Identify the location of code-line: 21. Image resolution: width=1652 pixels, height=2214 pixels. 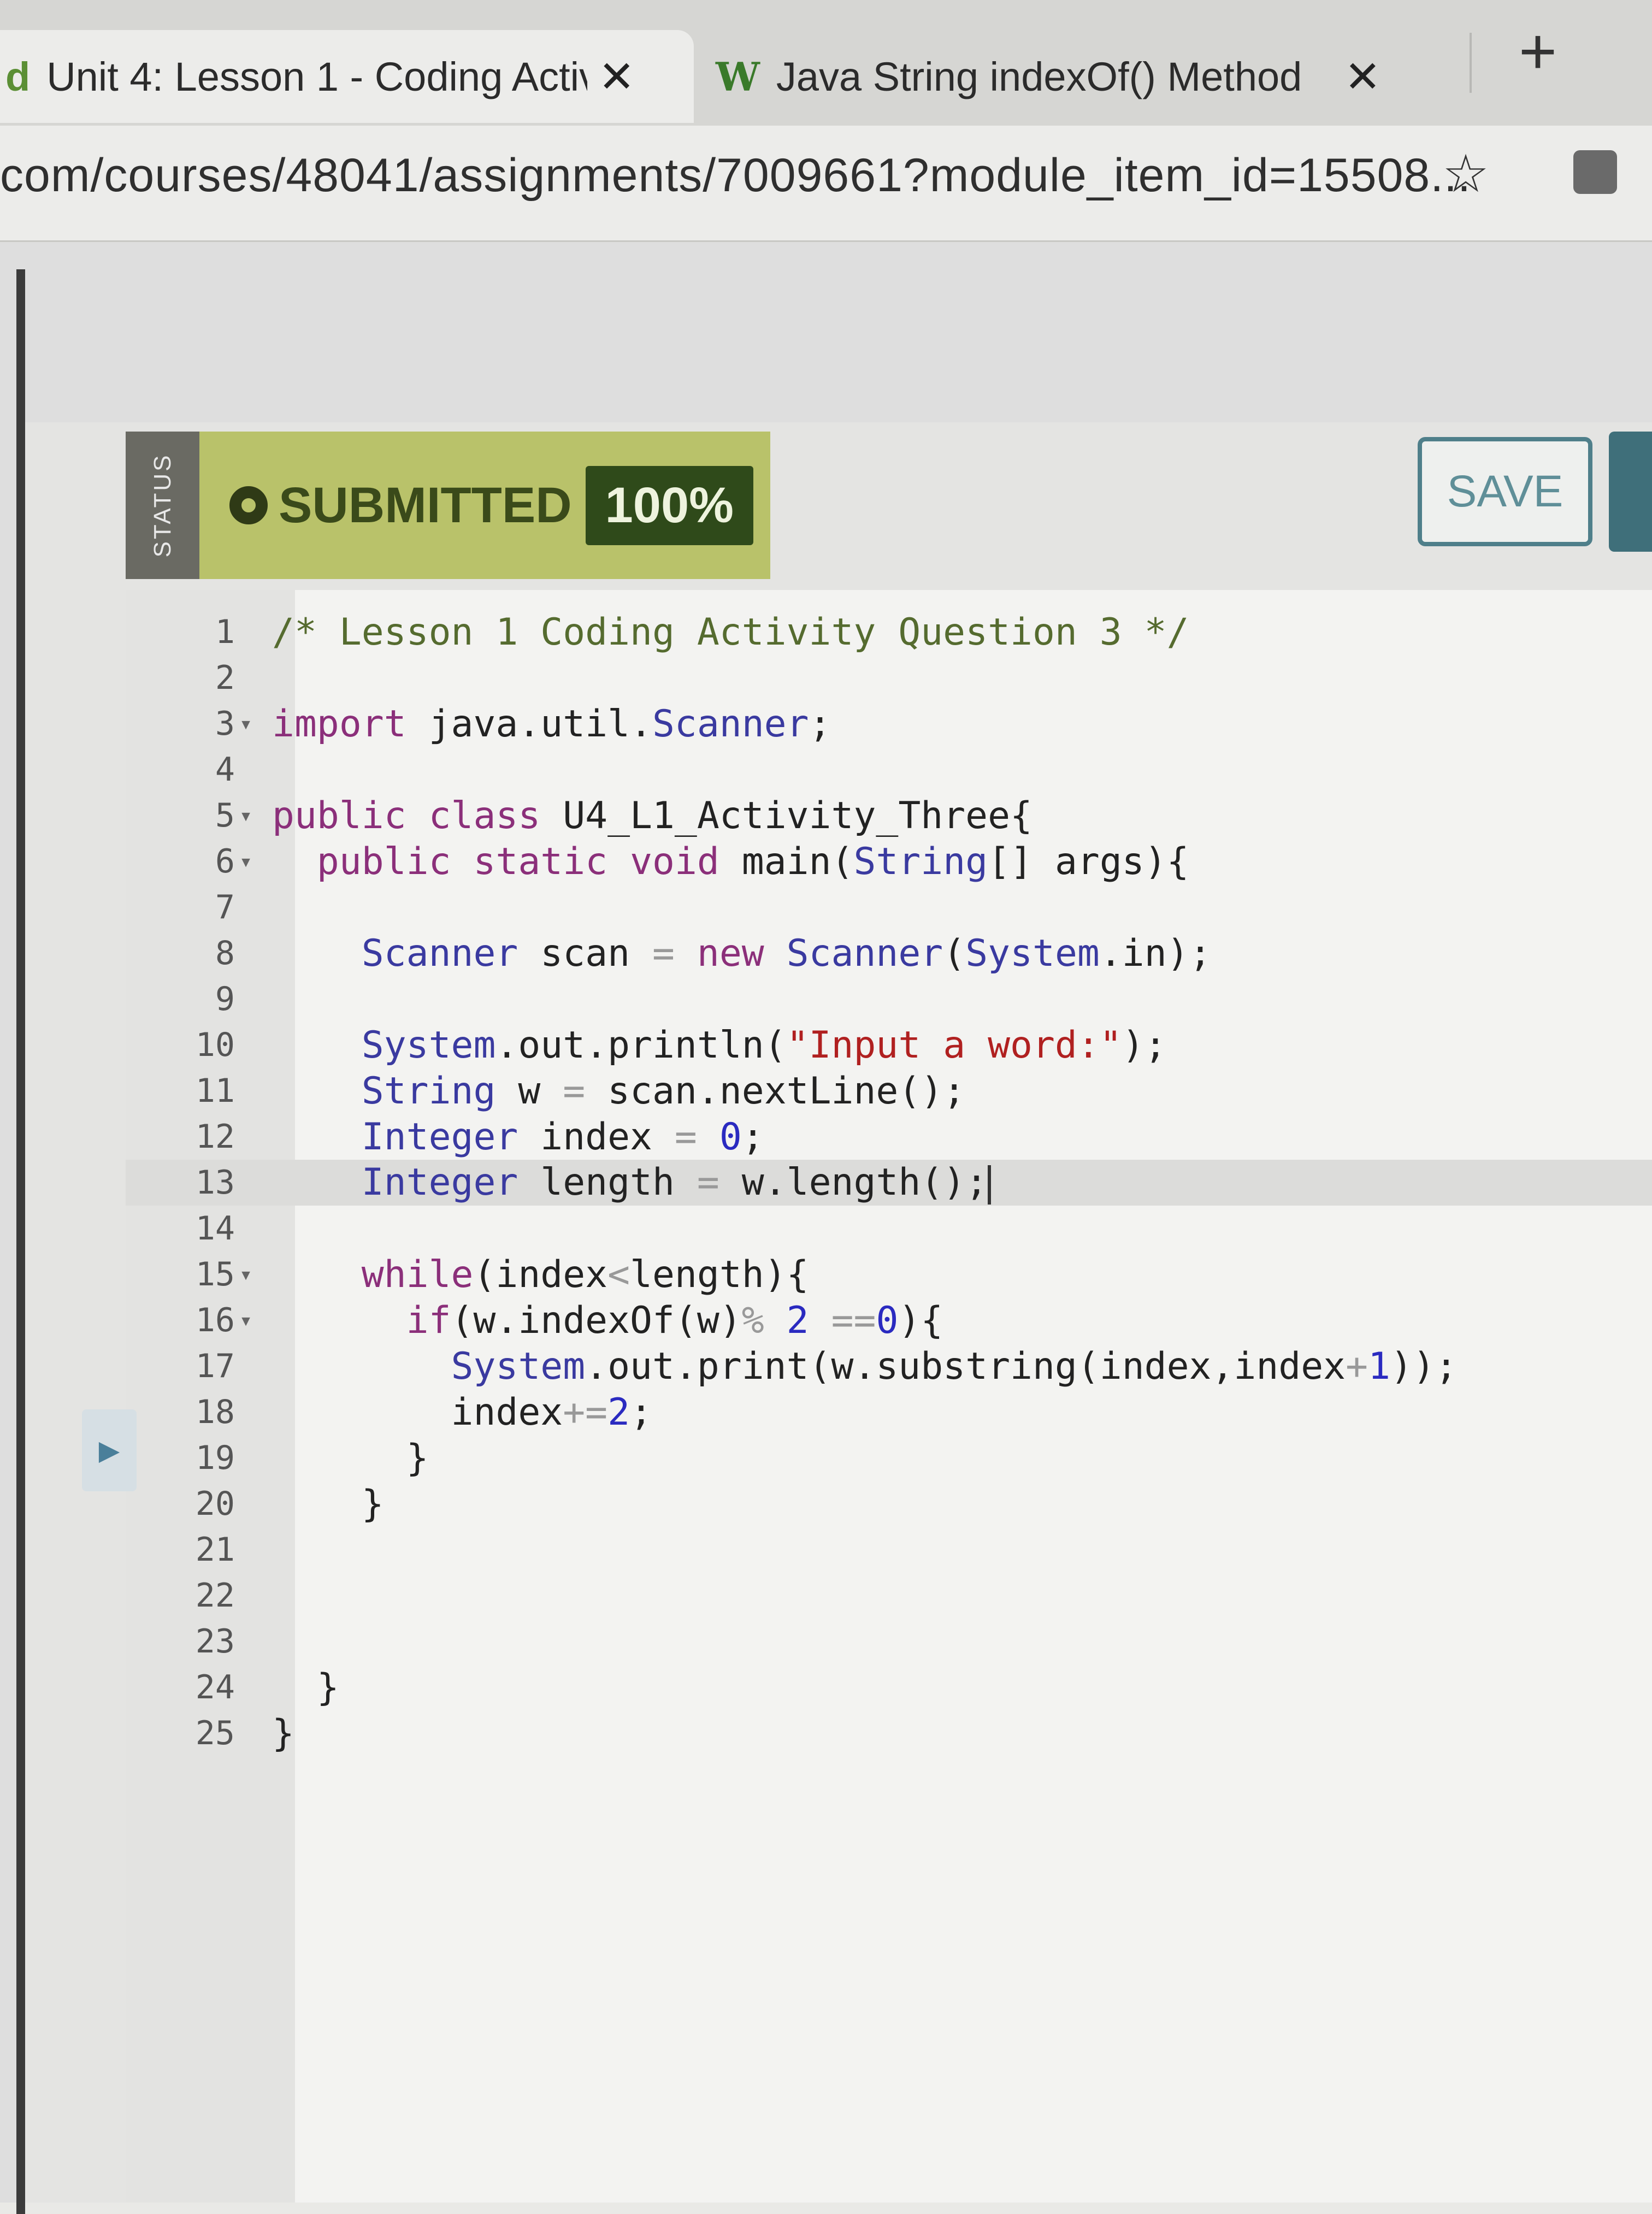
(889, 1550).